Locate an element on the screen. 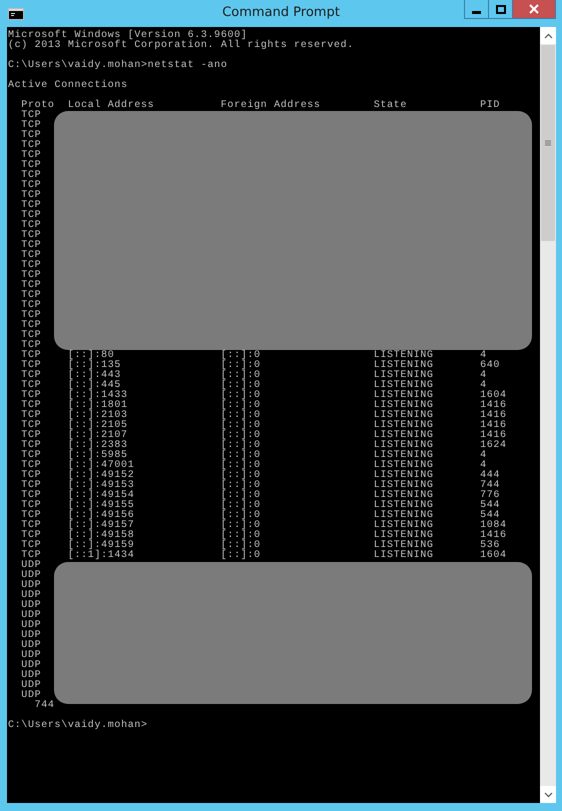  console-icon is located at coordinates (16, 14).